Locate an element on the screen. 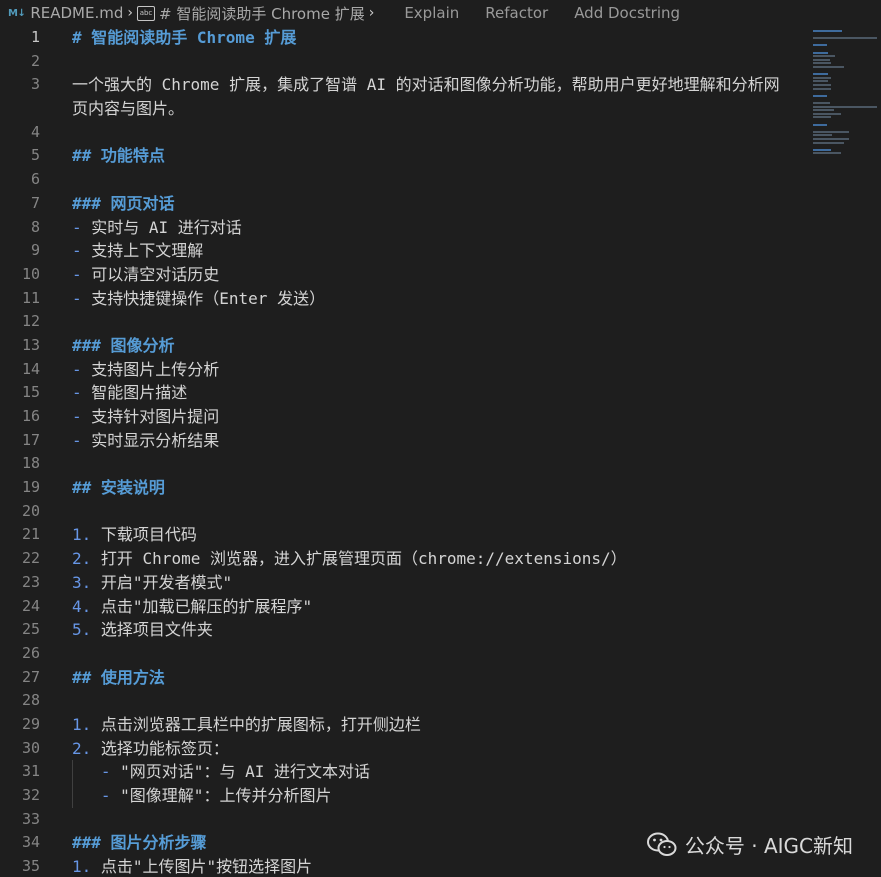 This screenshot has height=877, width=881. list-marker: 4. is located at coordinates (86, 606).